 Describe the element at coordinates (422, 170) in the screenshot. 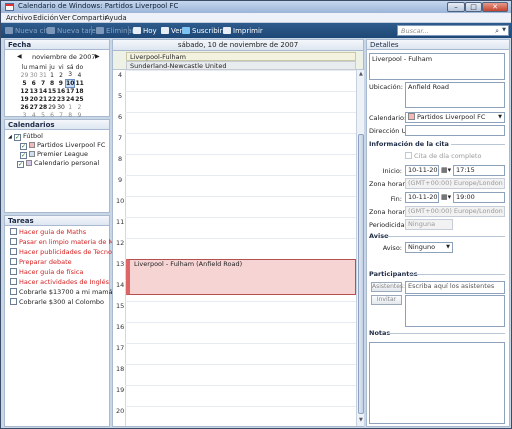

I see `start-date-field: 10-11-2007` at that location.